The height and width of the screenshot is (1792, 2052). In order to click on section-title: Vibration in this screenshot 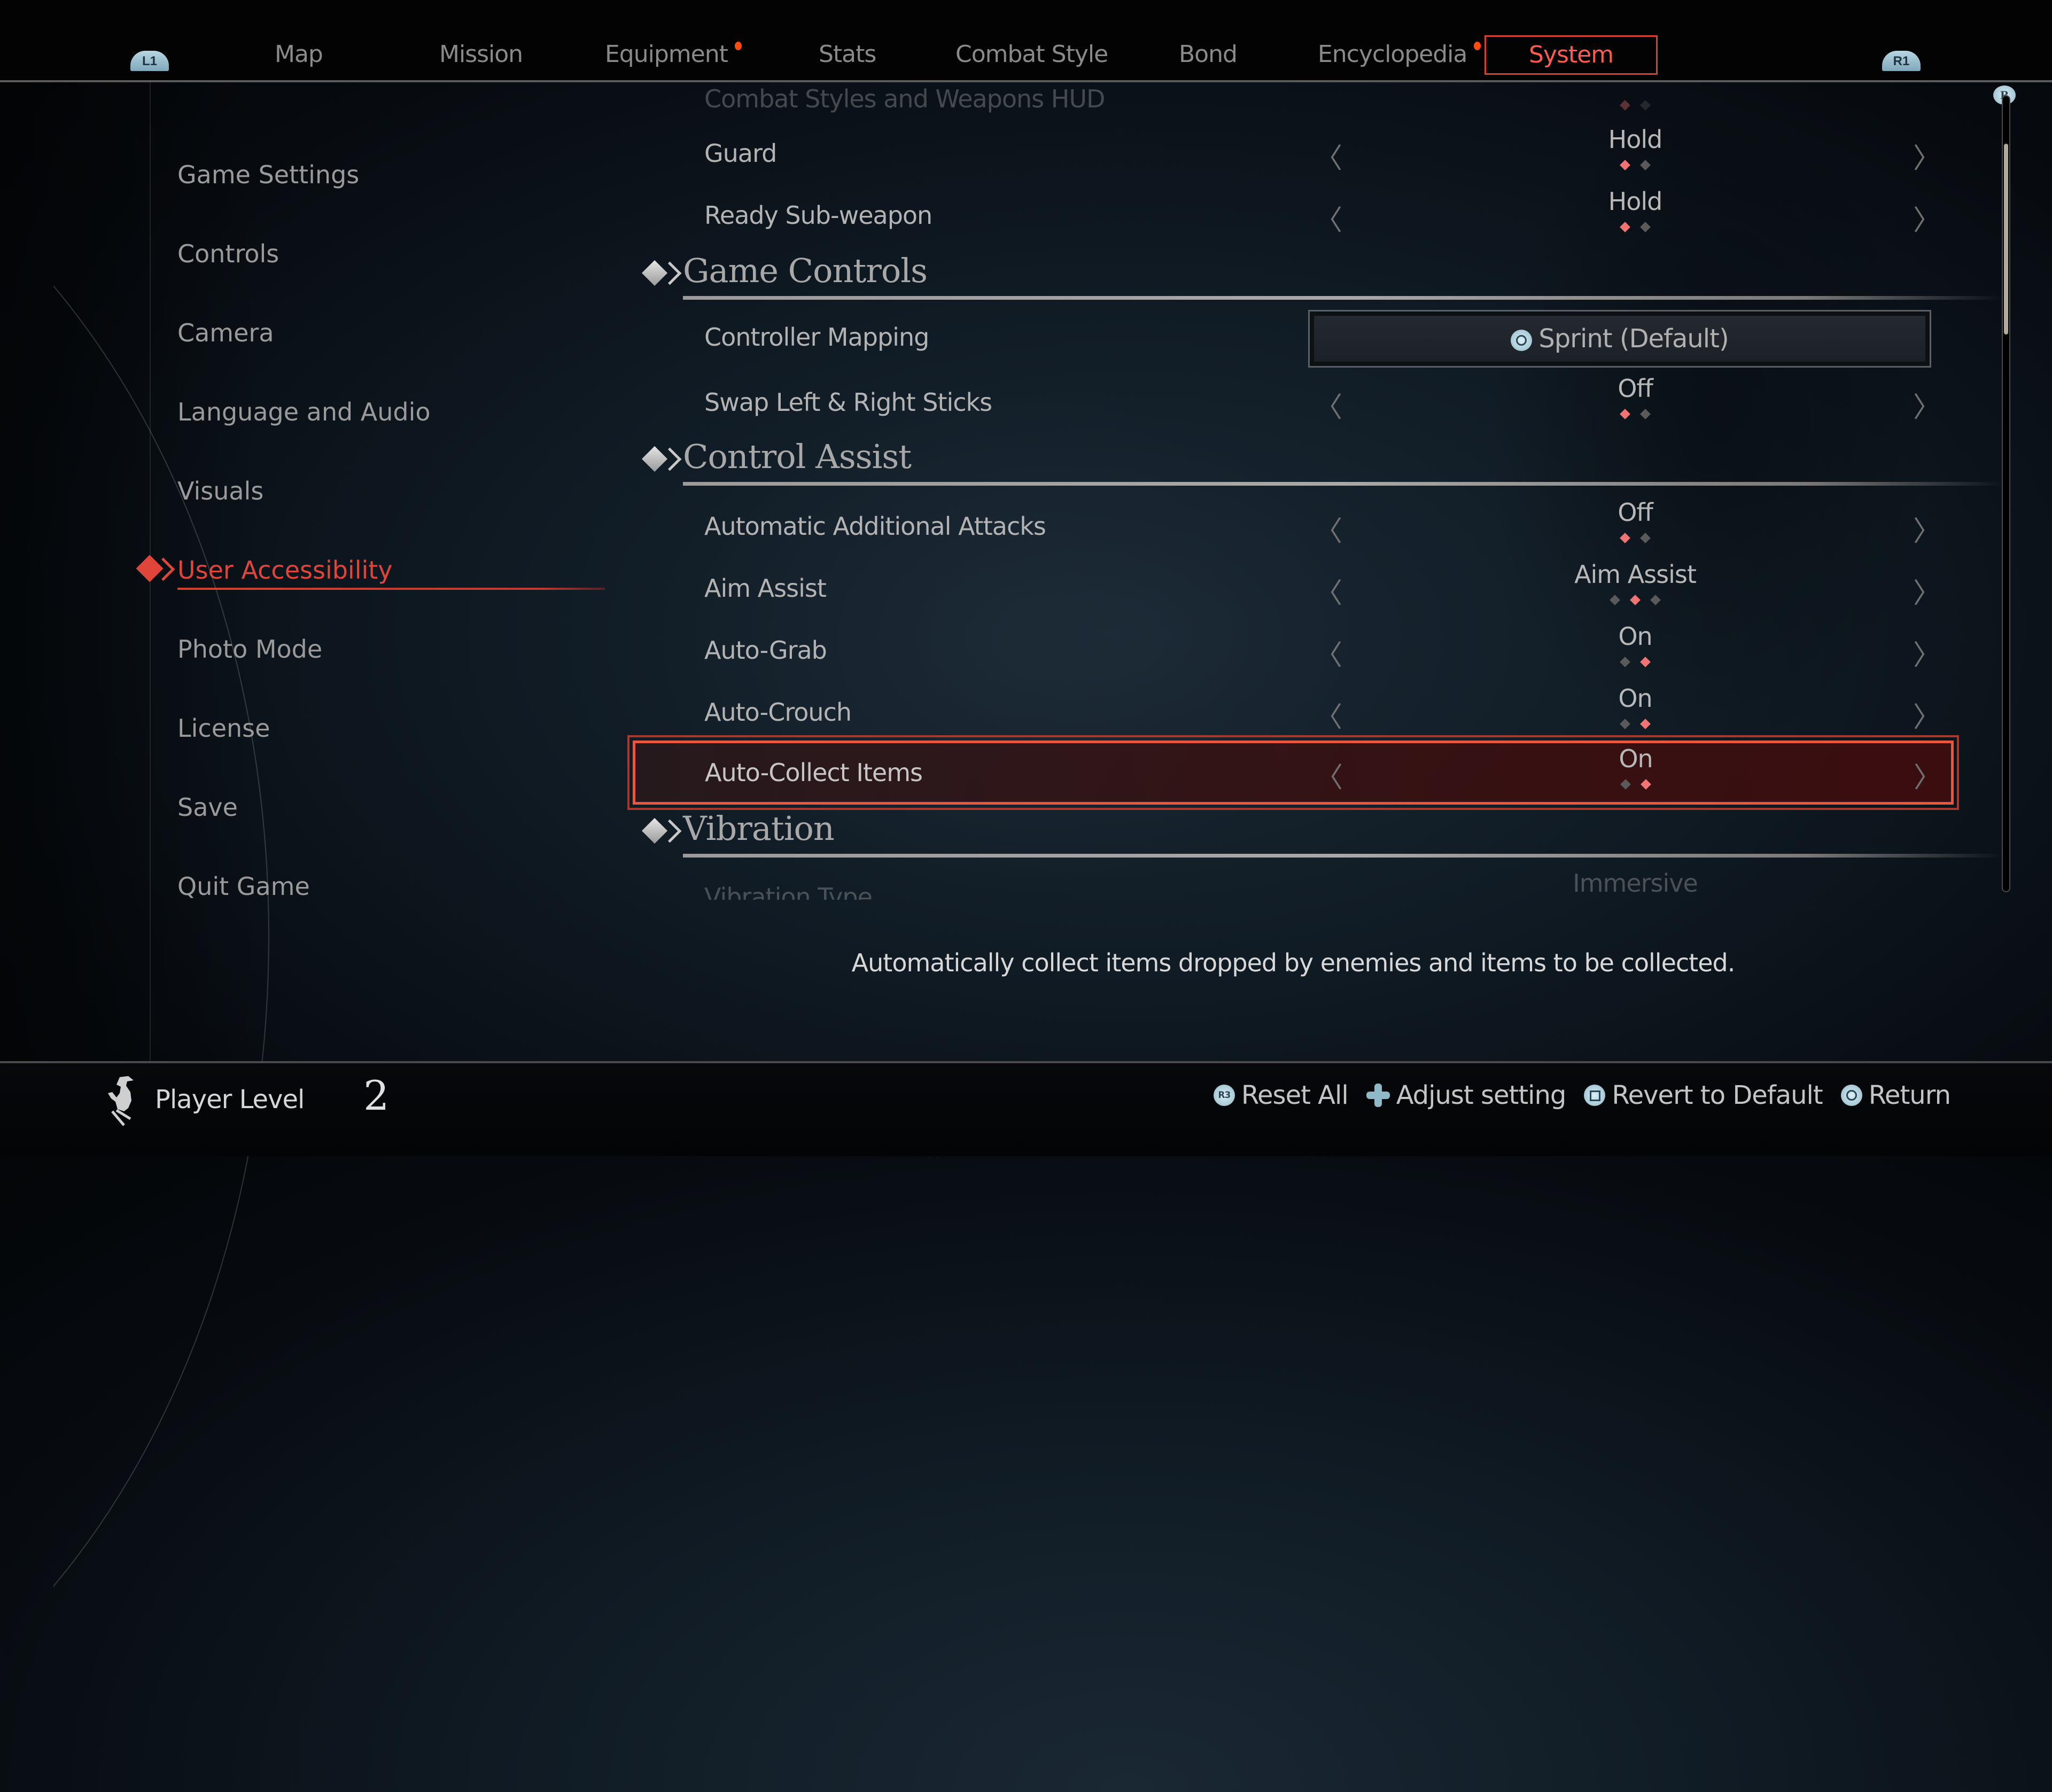, I will do `click(759, 828)`.